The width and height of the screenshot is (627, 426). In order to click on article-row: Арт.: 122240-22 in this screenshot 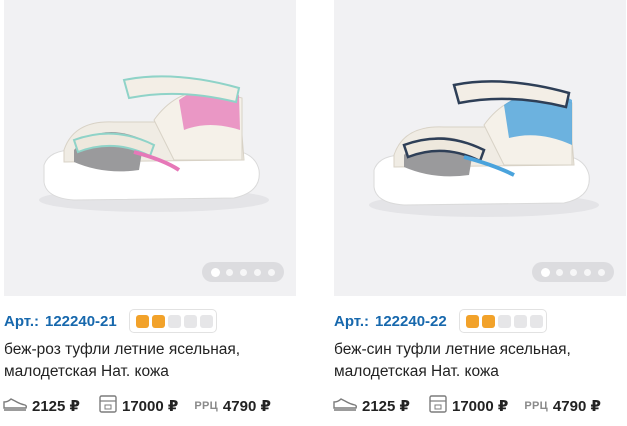, I will do `click(440, 321)`.